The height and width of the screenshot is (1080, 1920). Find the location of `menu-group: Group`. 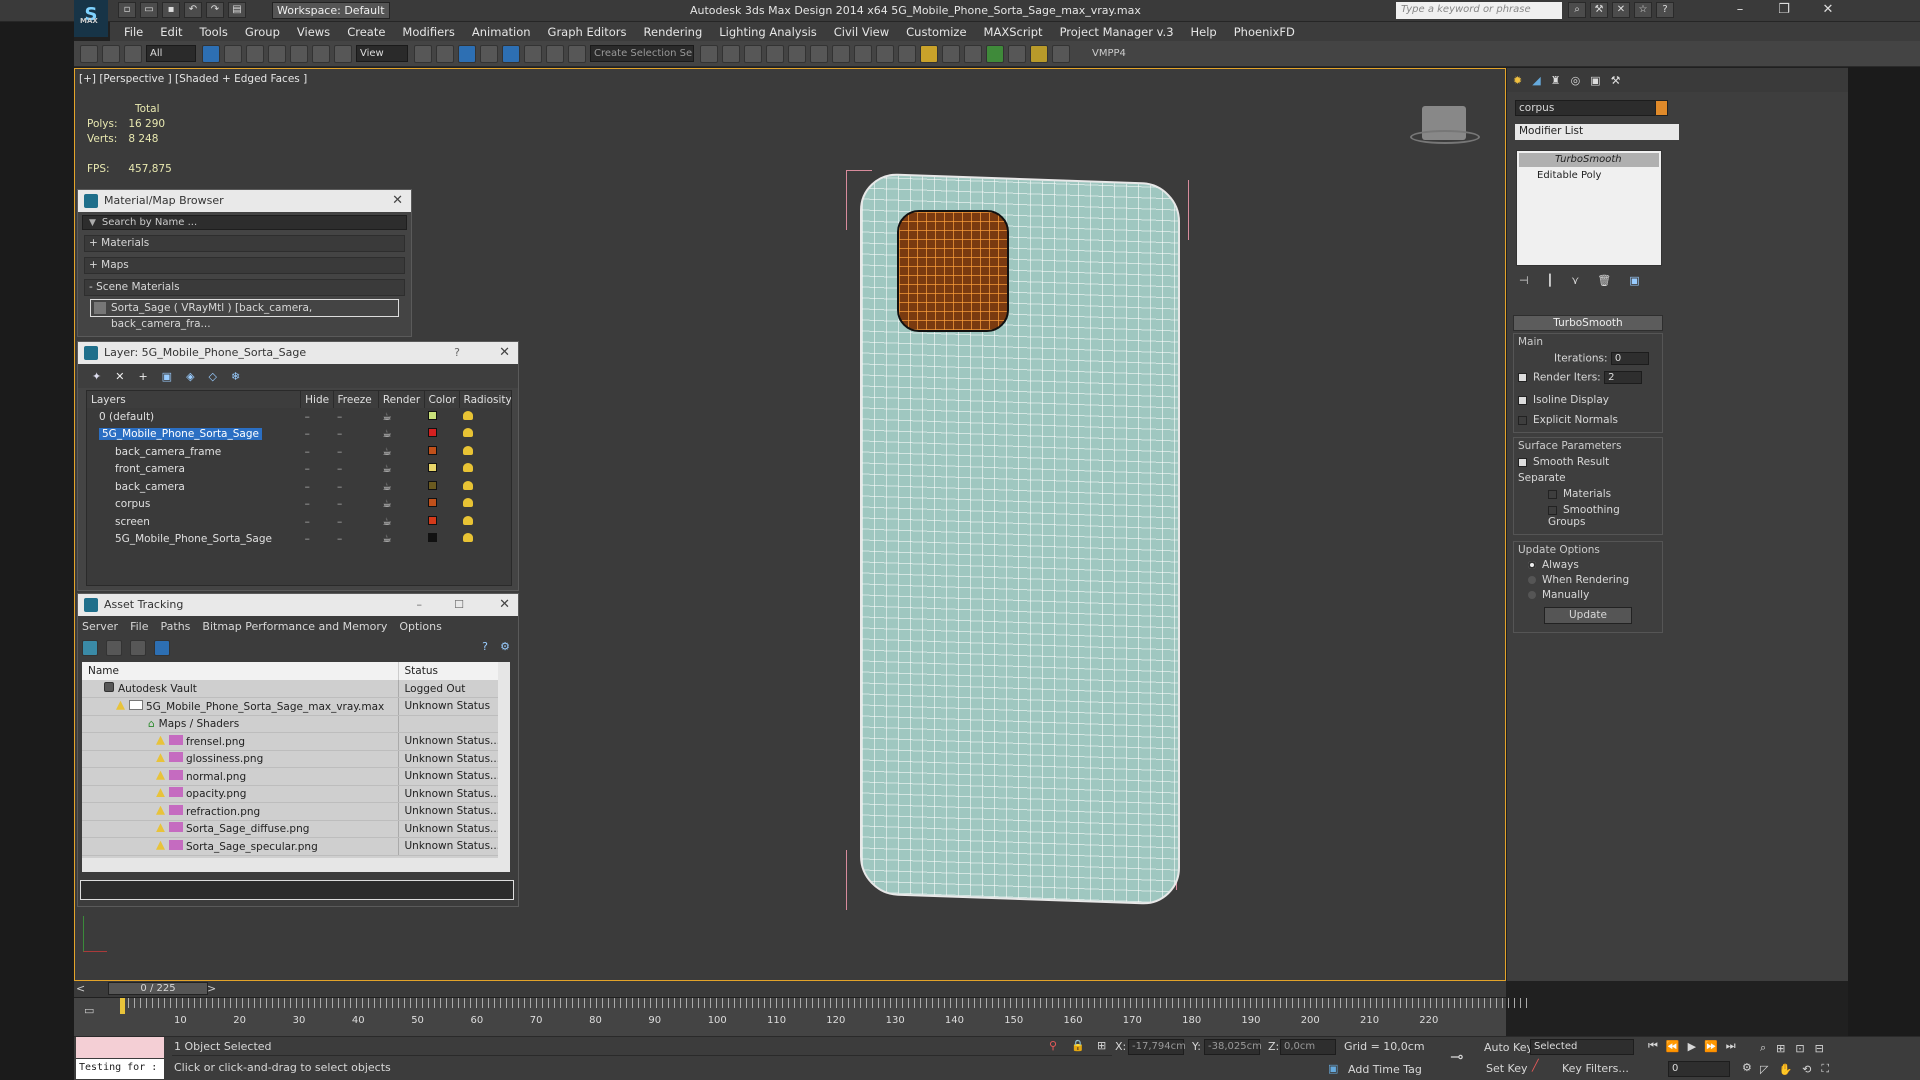

menu-group: Group is located at coordinates (262, 32).